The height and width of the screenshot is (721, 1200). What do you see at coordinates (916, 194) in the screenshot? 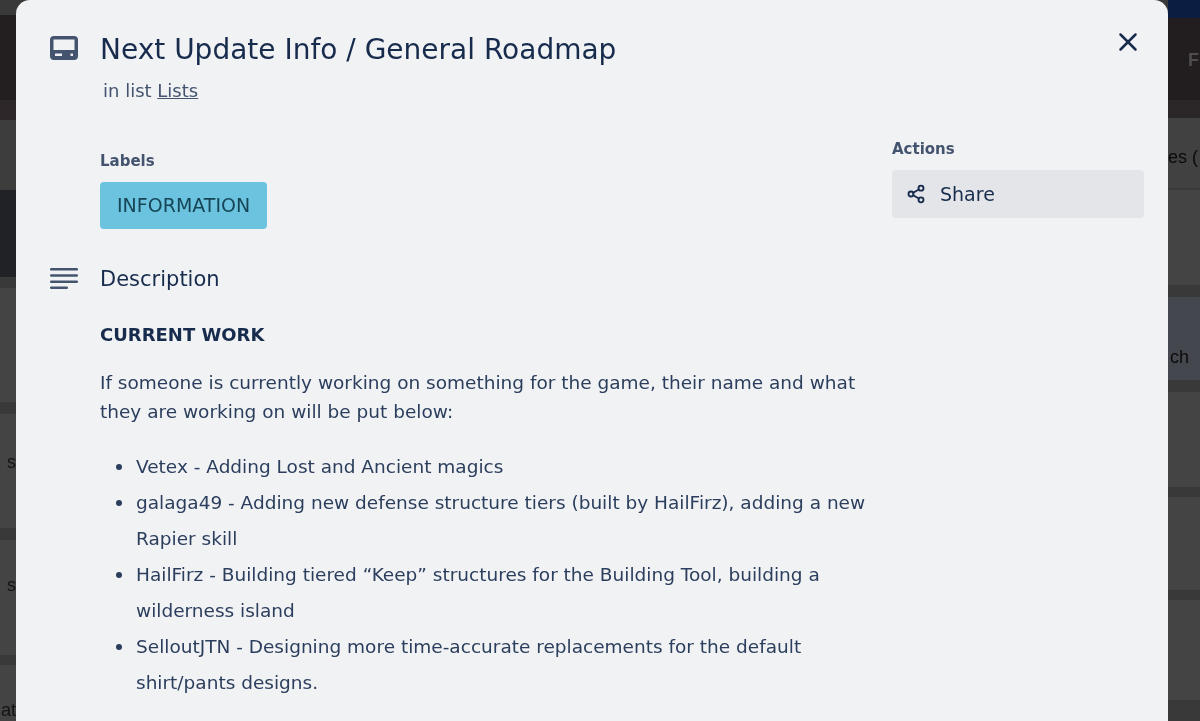
I see `share-icon` at bounding box center [916, 194].